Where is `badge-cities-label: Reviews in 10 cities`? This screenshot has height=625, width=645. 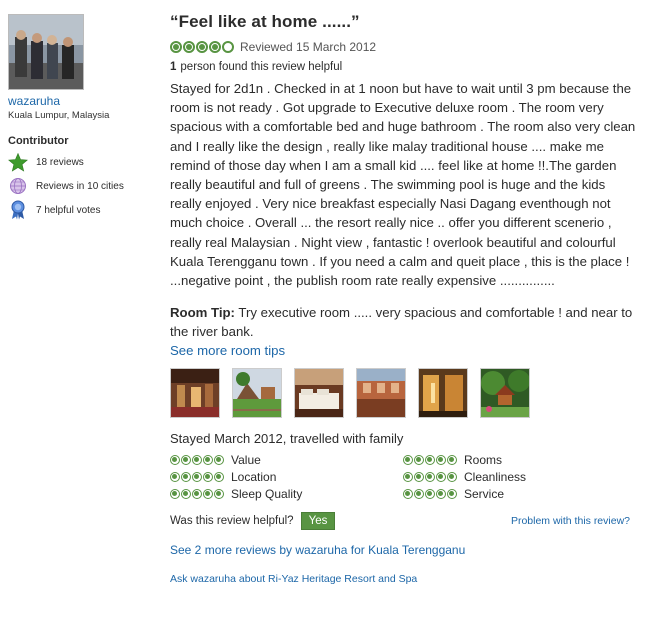 badge-cities-label: Reviews in 10 cities is located at coordinates (80, 186).